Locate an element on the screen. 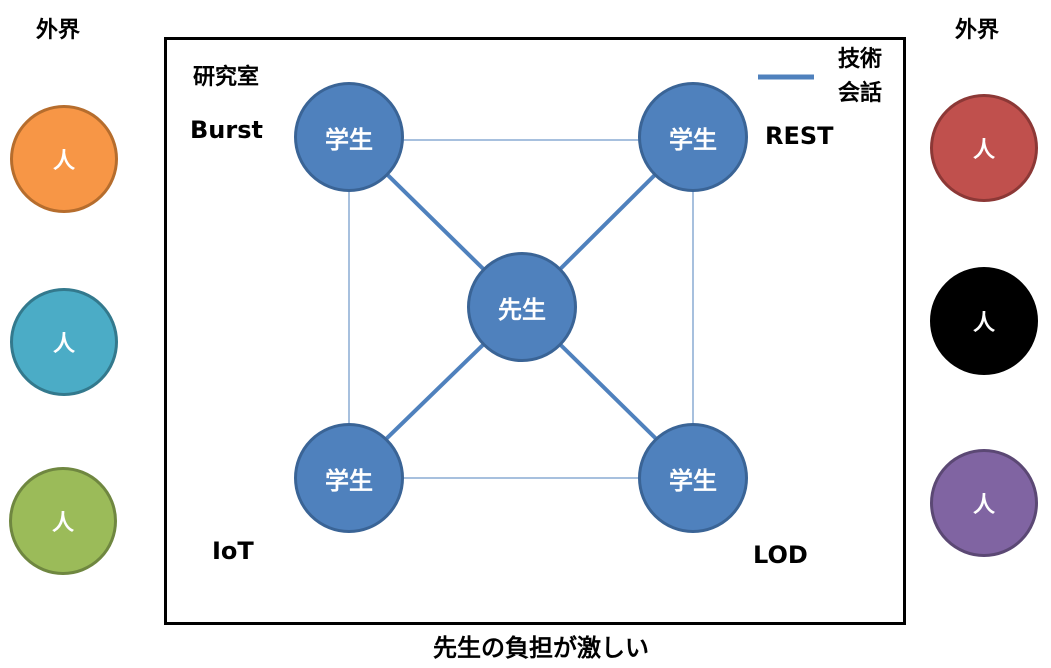 The height and width of the screenshot is (668, 1051). room-title: 研究室 is located at coordinates (226, 77).